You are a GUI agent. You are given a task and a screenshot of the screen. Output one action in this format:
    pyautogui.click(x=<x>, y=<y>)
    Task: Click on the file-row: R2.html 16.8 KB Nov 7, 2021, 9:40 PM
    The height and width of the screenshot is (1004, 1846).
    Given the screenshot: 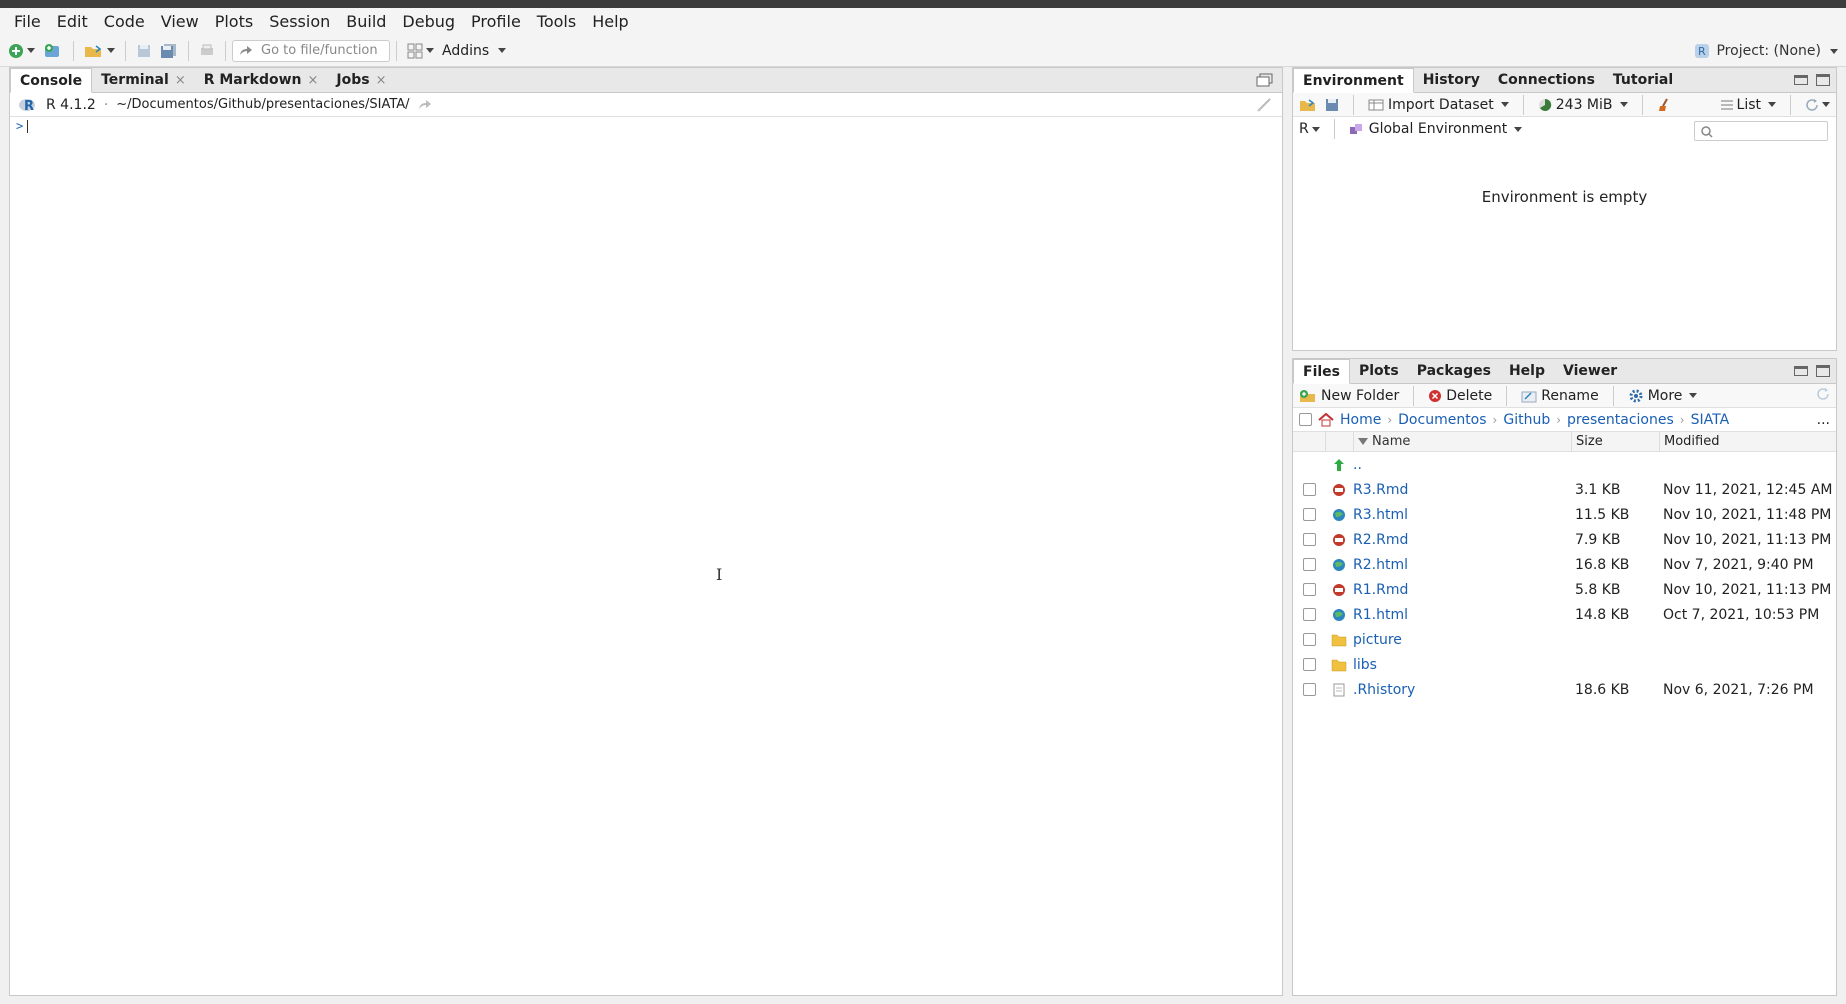 What is the action you would take?
    pyautogui.click(x=1564, y=564)
    